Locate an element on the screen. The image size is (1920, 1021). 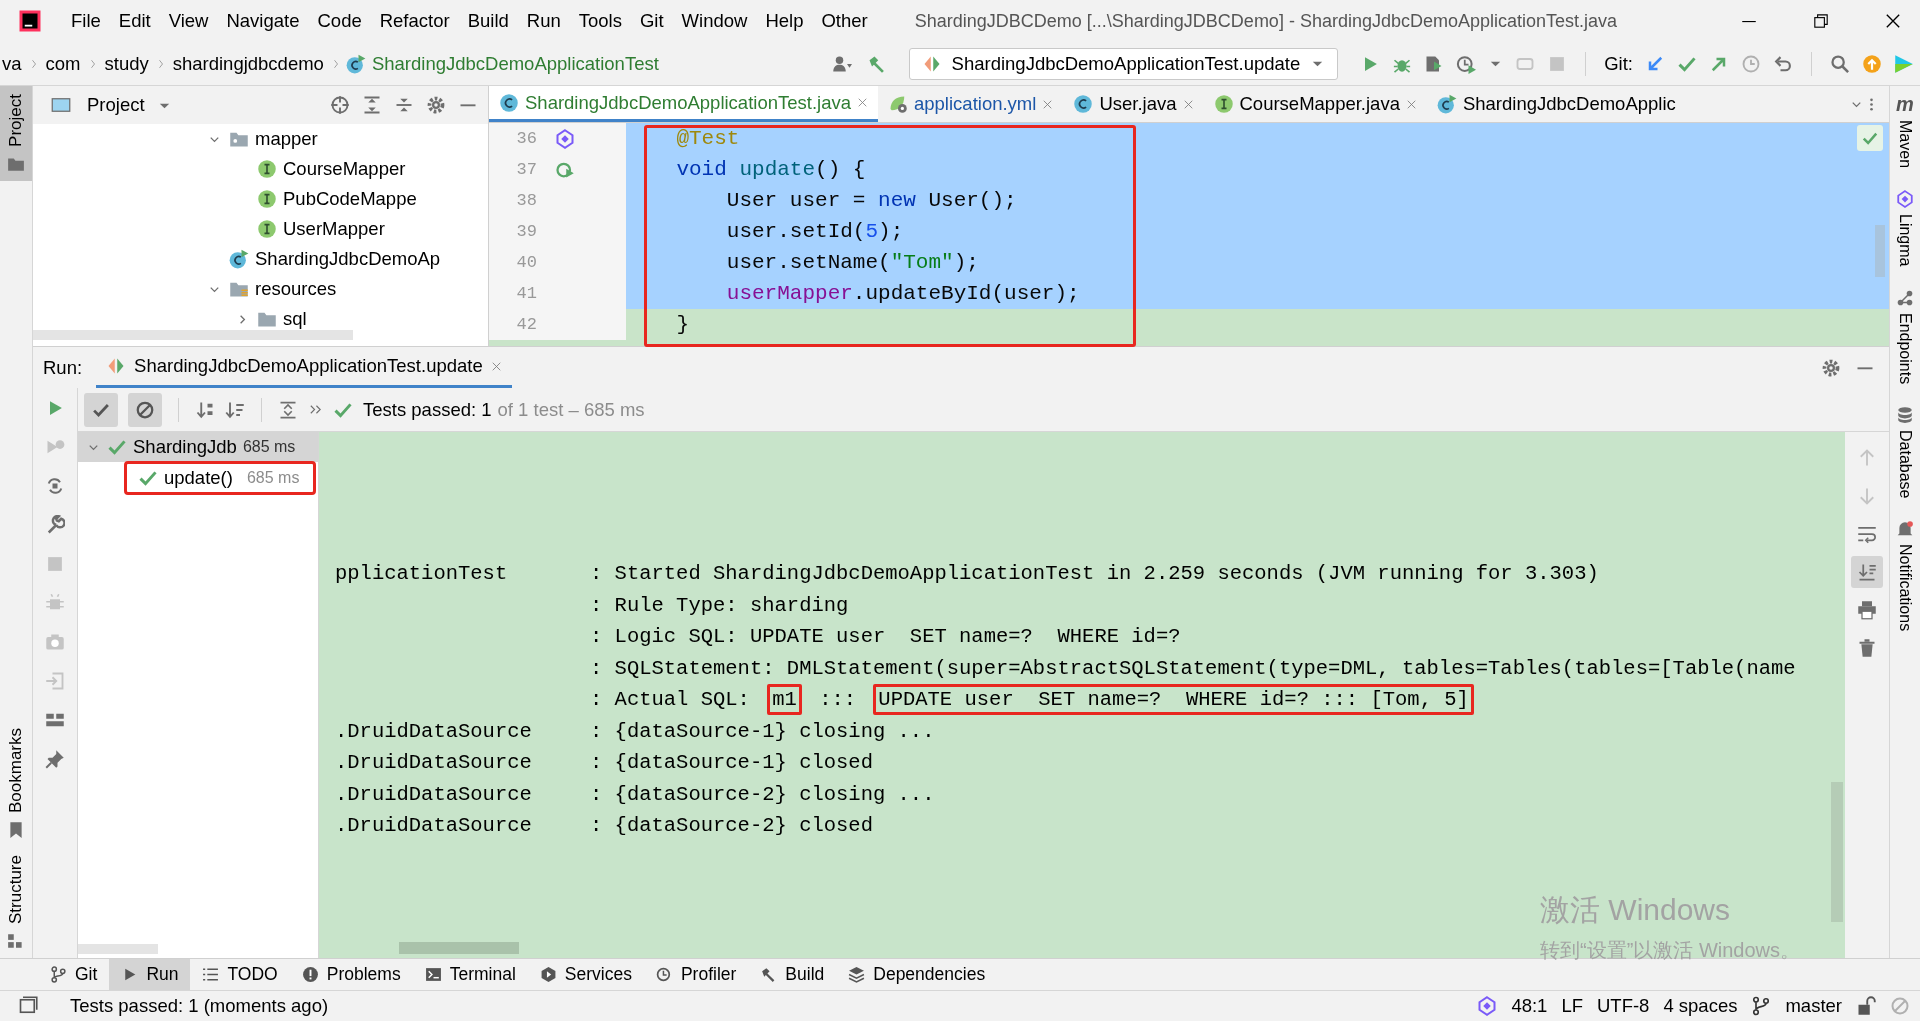
close-icon is located at coordinates (1893, 21).